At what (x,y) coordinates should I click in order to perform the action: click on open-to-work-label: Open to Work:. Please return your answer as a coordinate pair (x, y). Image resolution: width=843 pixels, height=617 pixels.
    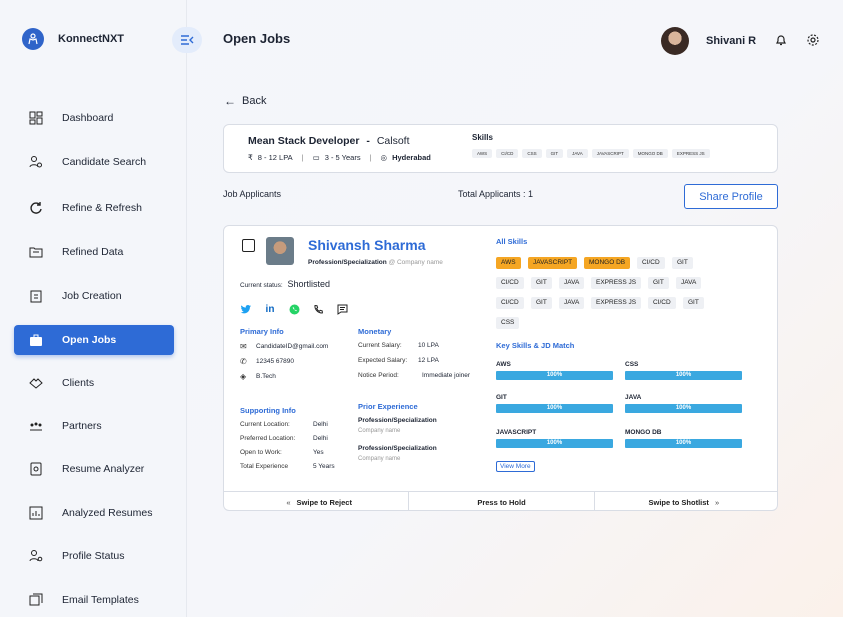
    Looking at the image, I should click on (261, 452).